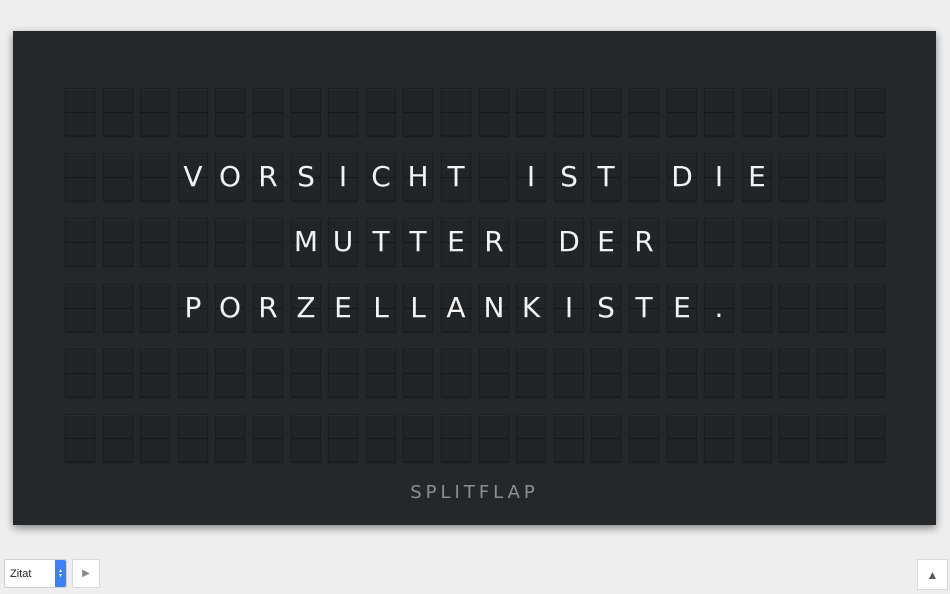 Image resolution: width=950 pixels, height=594 pixels. I want to click on flap-cell: H, so click(418, 177).